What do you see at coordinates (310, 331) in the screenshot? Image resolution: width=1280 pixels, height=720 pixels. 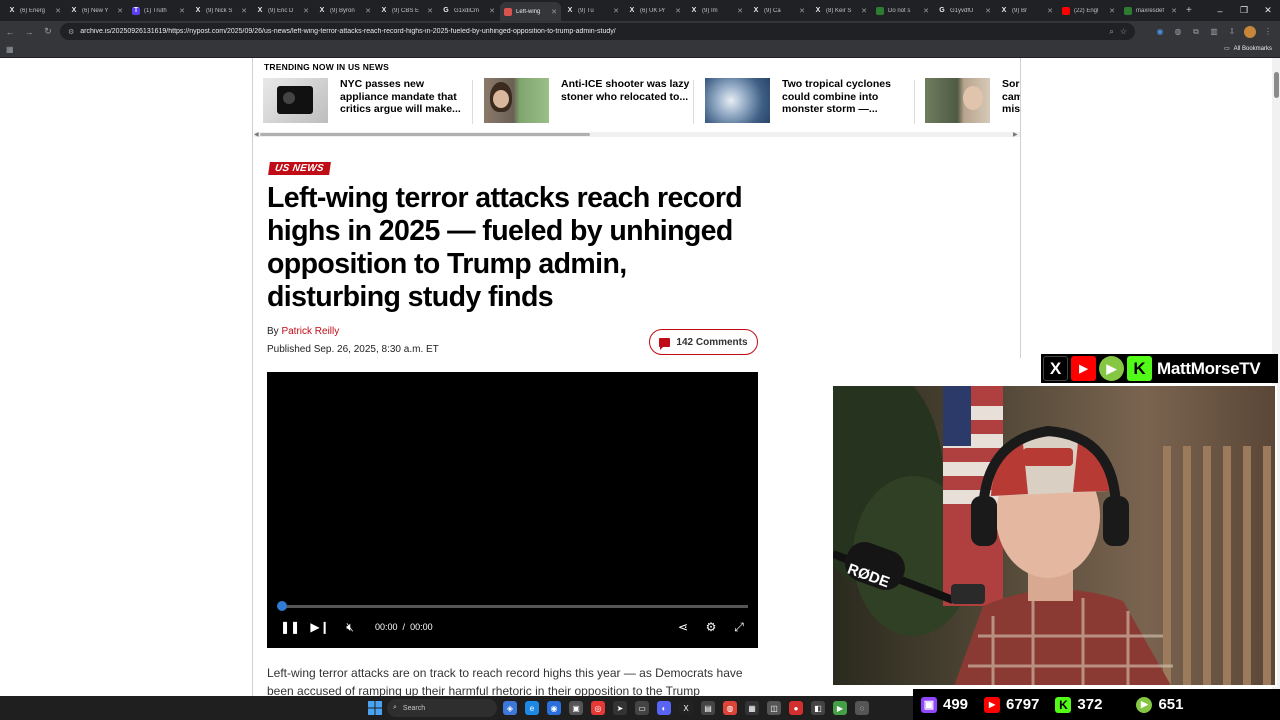 I see `author-link: Patrick Reilly` at bounding box center [310, 331].